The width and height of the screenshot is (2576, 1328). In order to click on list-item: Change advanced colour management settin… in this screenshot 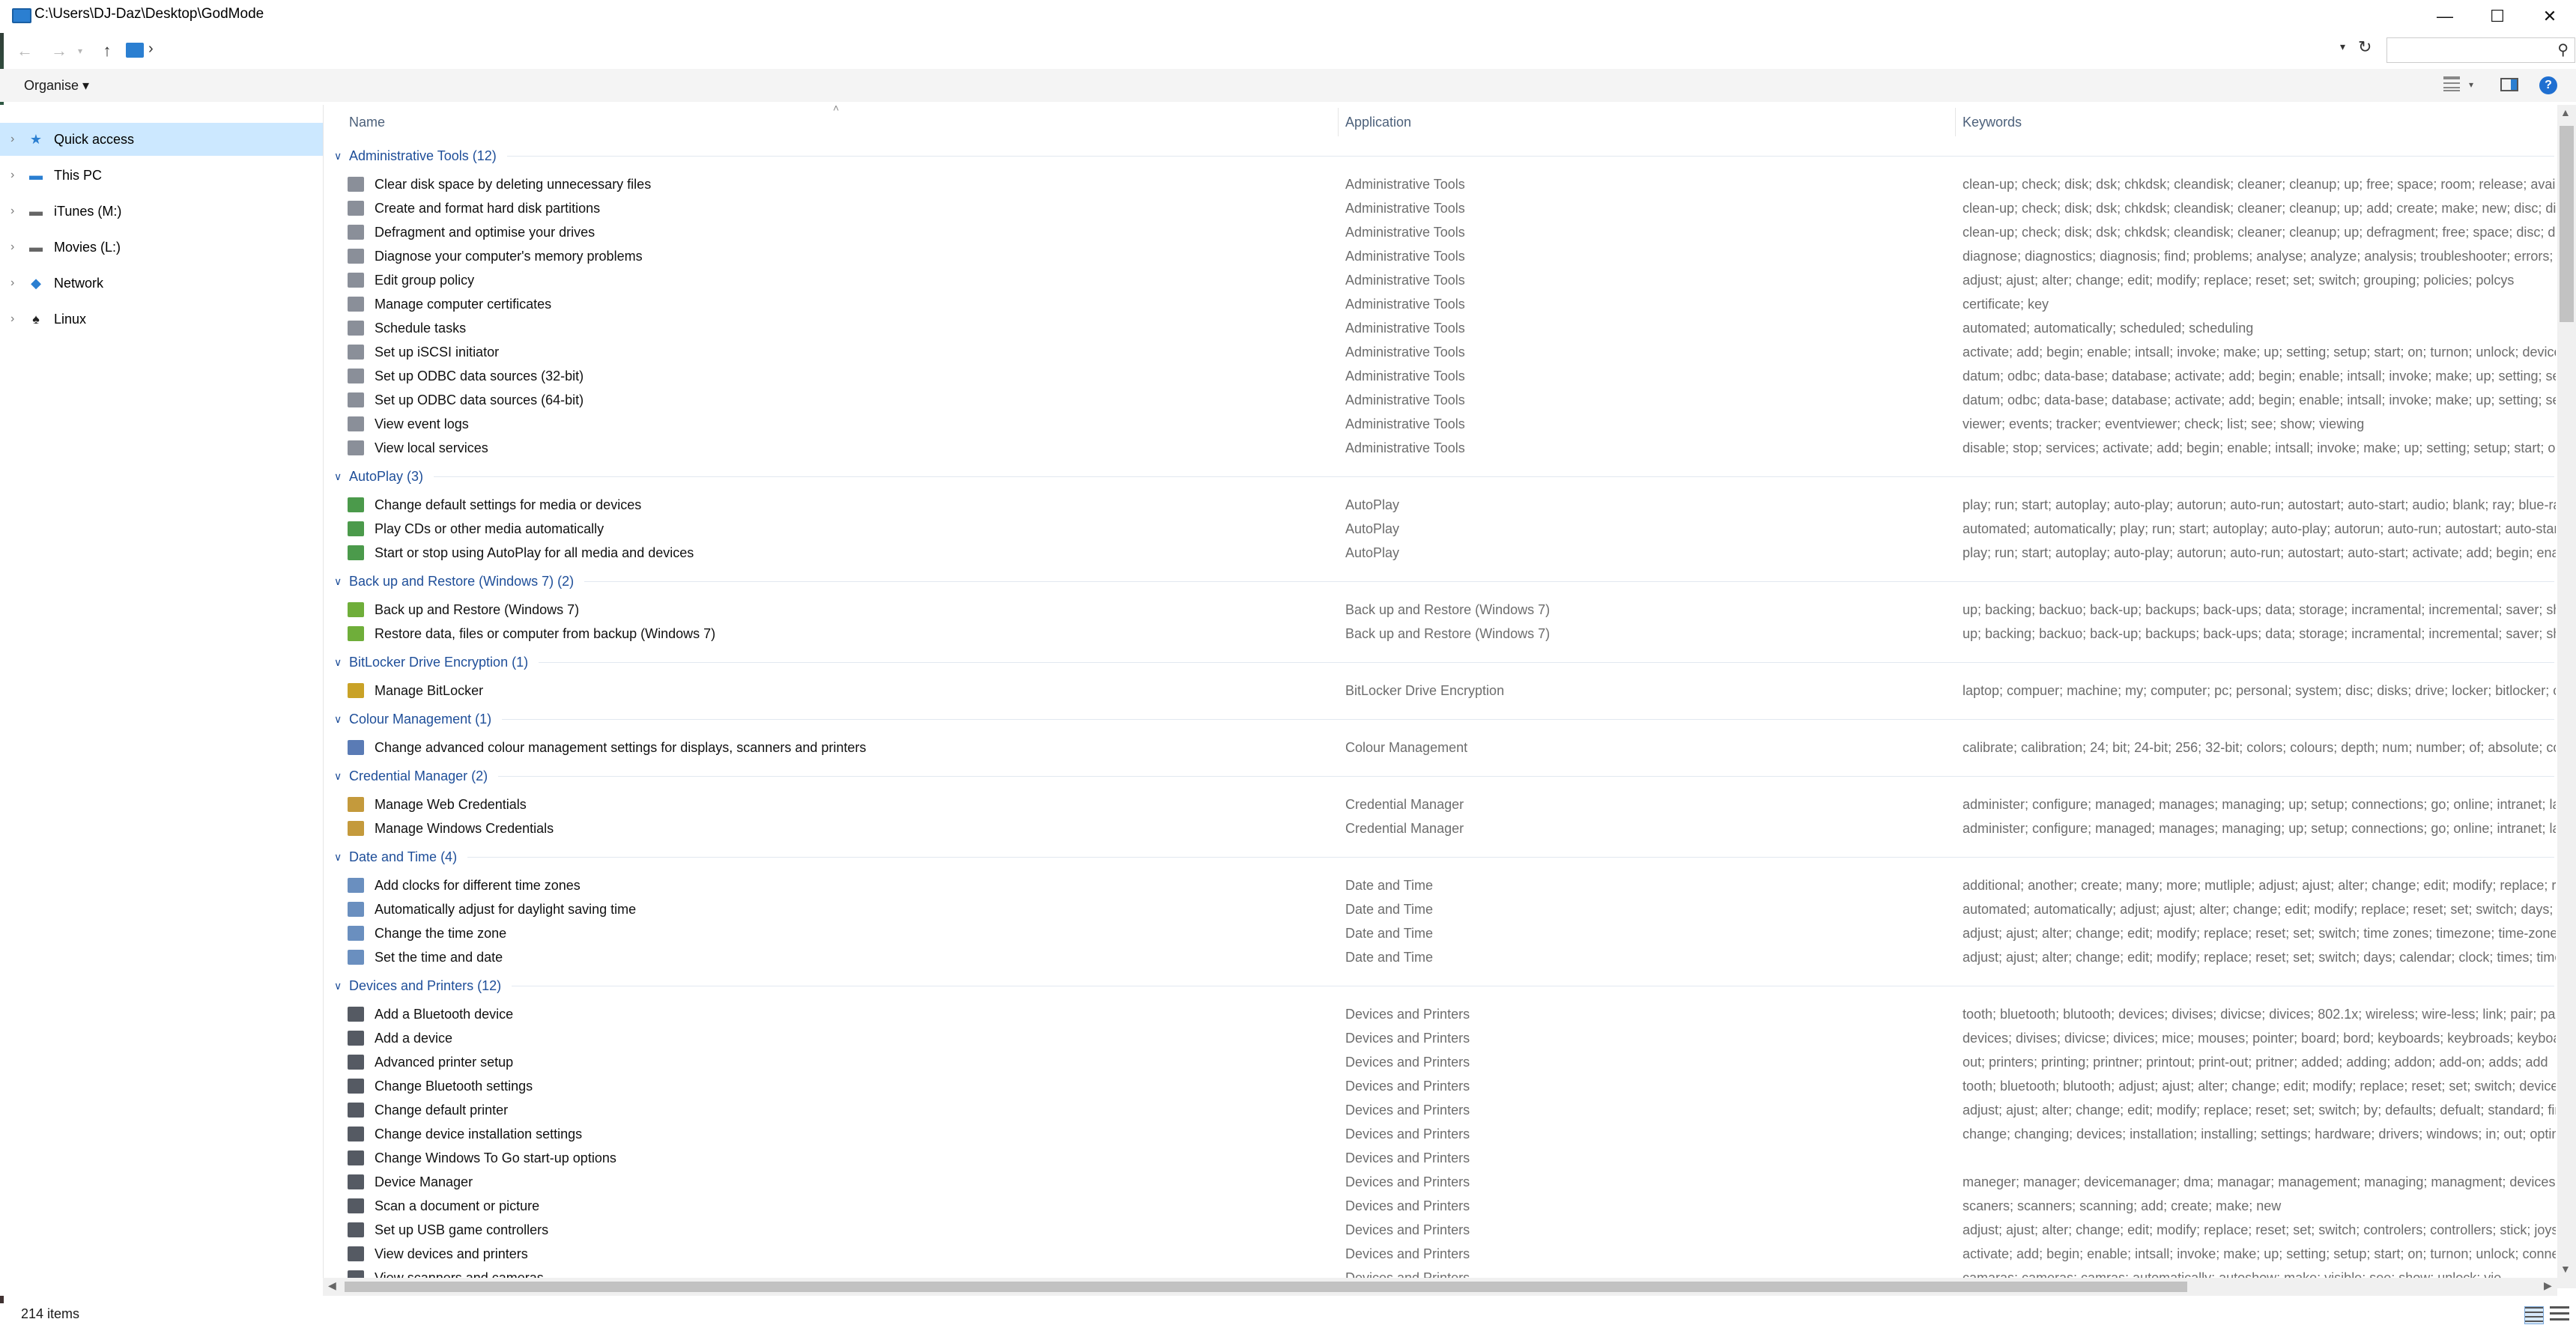, I will do `click(1443, 748)`.